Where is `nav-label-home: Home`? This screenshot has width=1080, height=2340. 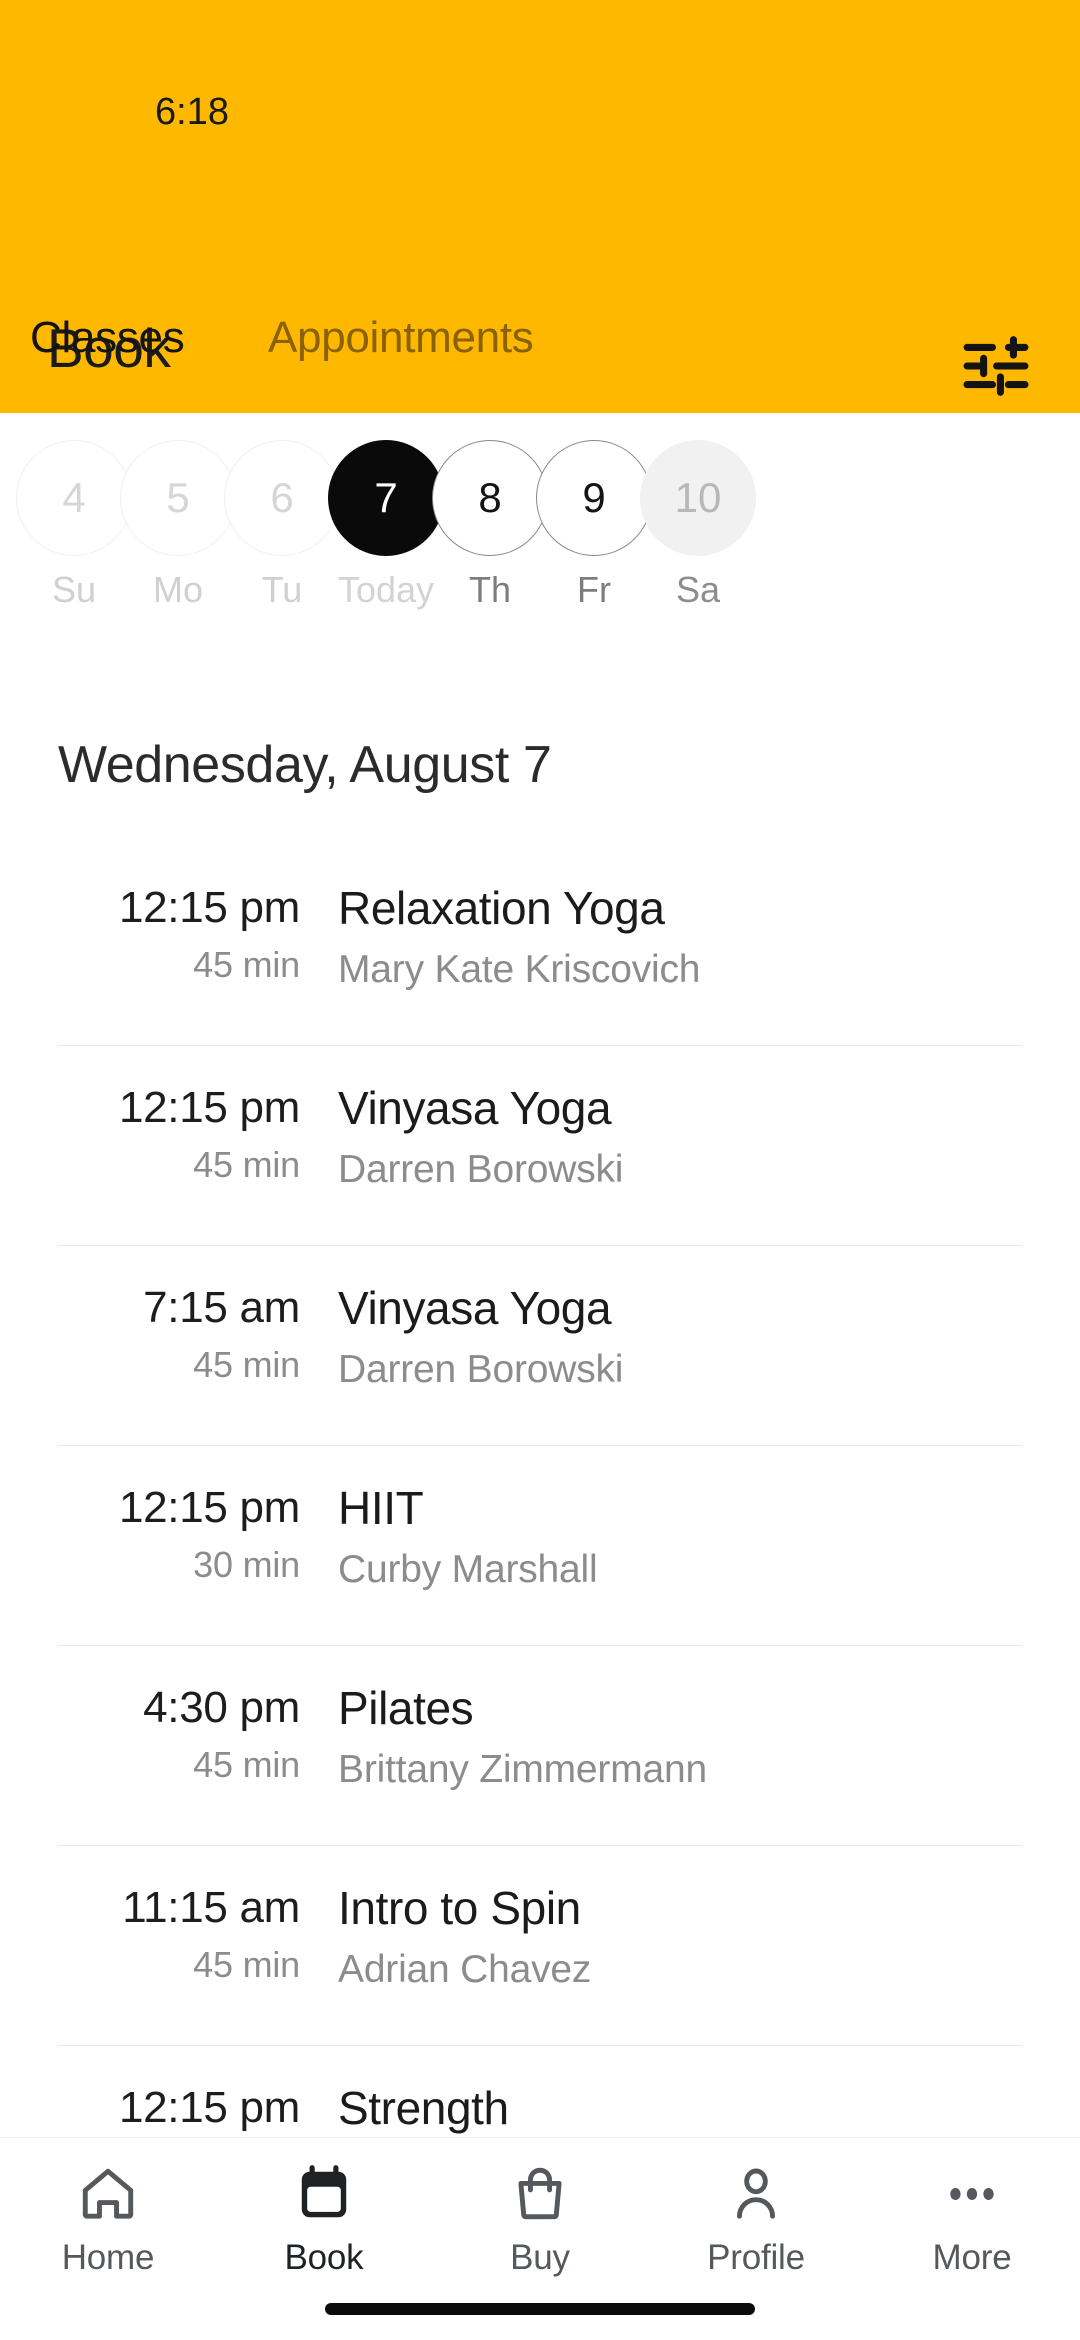 nav-label-home: Home is located at coordinates (108, 2257).